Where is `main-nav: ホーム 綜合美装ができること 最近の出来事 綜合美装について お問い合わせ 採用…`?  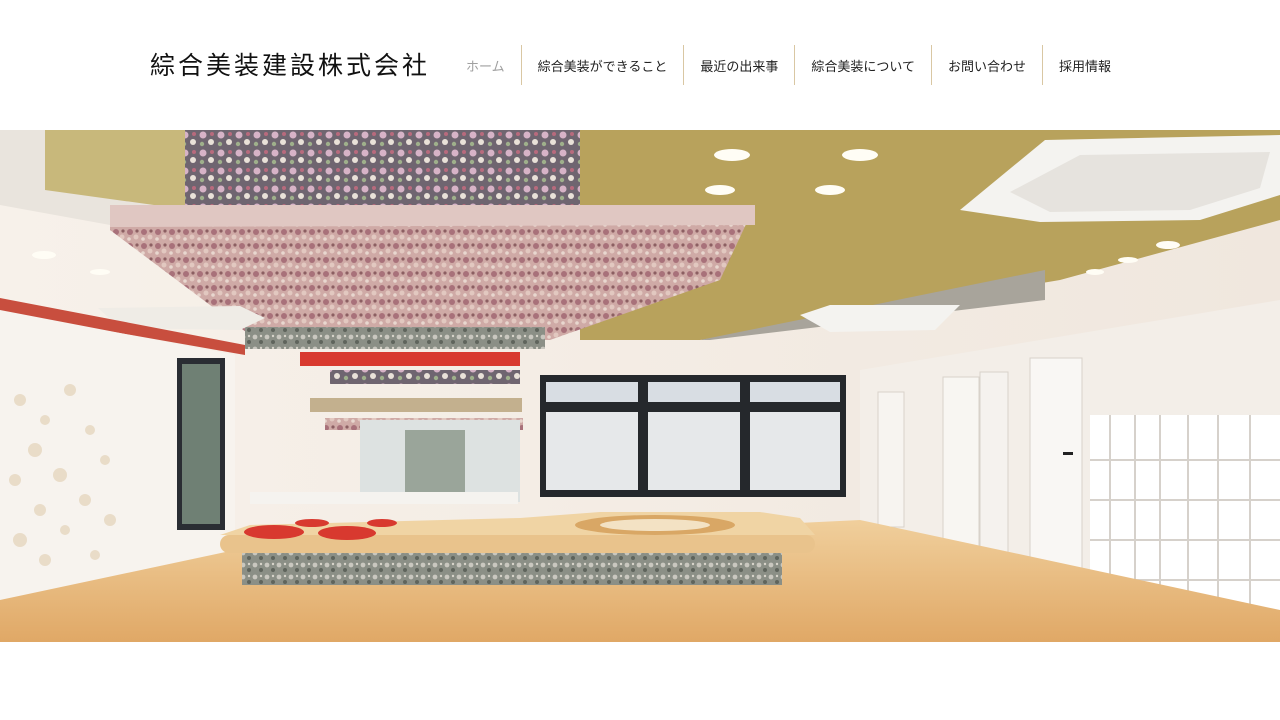
main-nav: ホーム 綜合美装ができること 最近の出来事 綜合美装について お問い合わせ 採用… is located at coordinates (789, 65).